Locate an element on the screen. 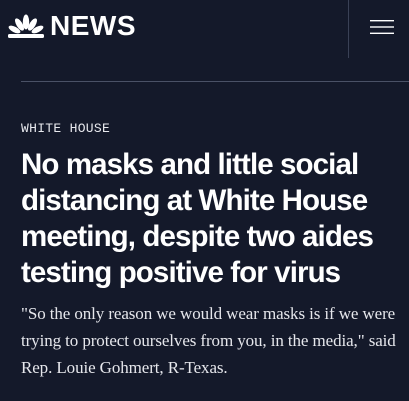  section-label: WHITE HOUSE is located at coordinates (65, 129).